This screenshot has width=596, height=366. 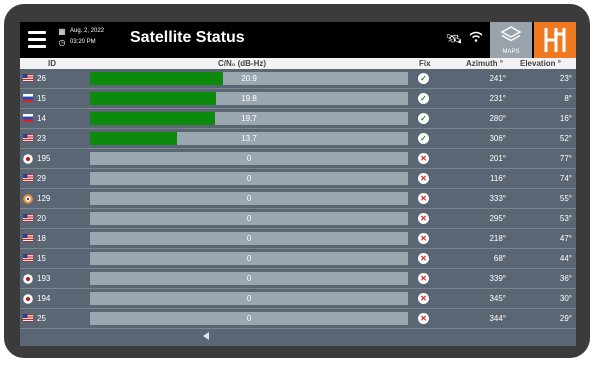 What do you see at coordinates (81, 37) in the screenshot?
I see `date-time-block: ▦ Aug. 2, 2022 ◷ 03:20 PM` at bounding box center [81, 37].